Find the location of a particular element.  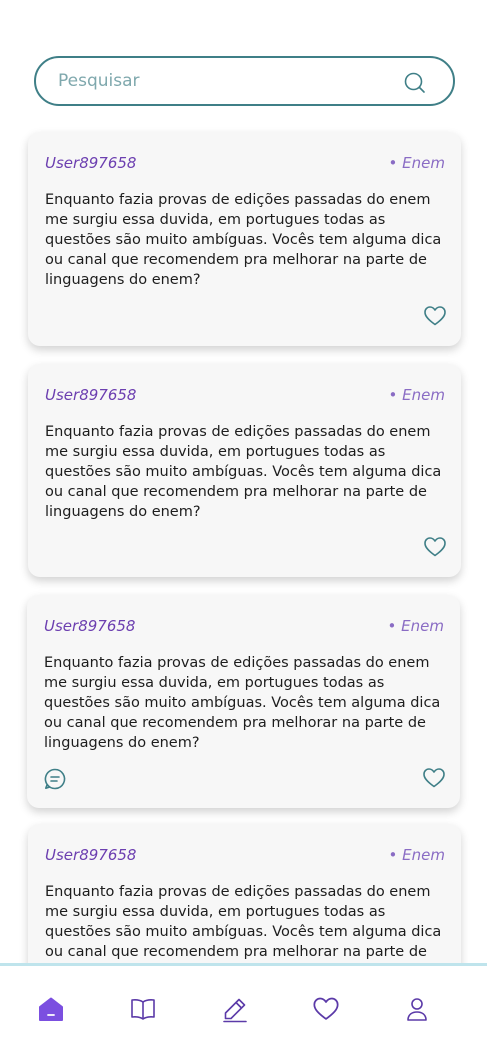

nav-study is located at coordinates (143, 1009).